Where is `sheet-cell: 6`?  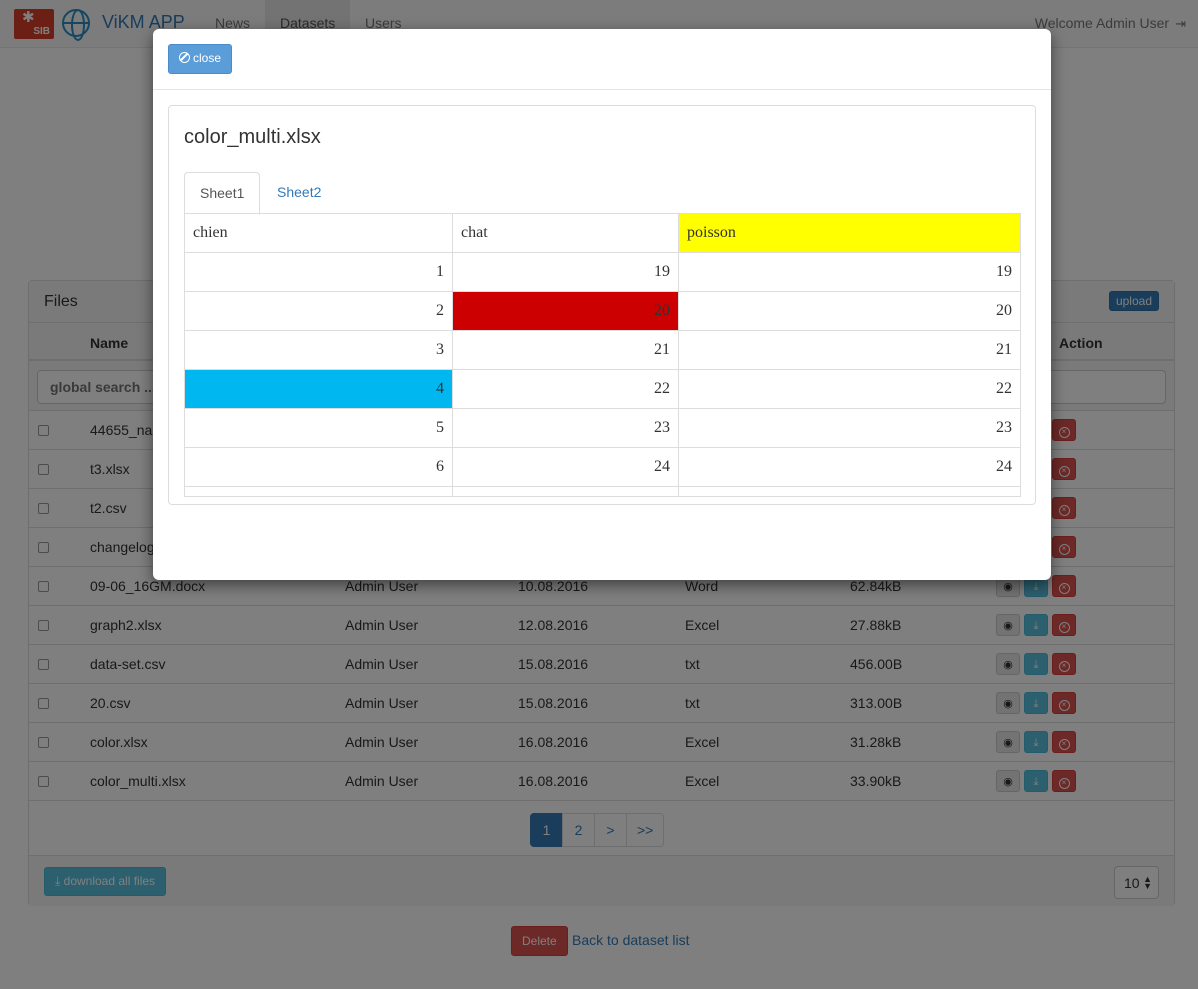
sheet-cell: 6 is located at coordinates (318, 467).